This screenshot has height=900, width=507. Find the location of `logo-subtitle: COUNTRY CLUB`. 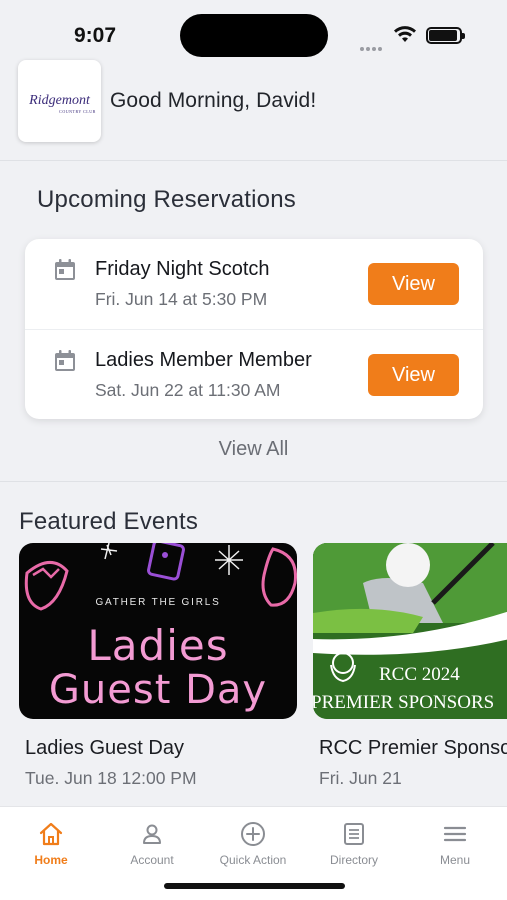

logo-subtitle: COUNTRY CLUB is located at coordinates (77, 111).